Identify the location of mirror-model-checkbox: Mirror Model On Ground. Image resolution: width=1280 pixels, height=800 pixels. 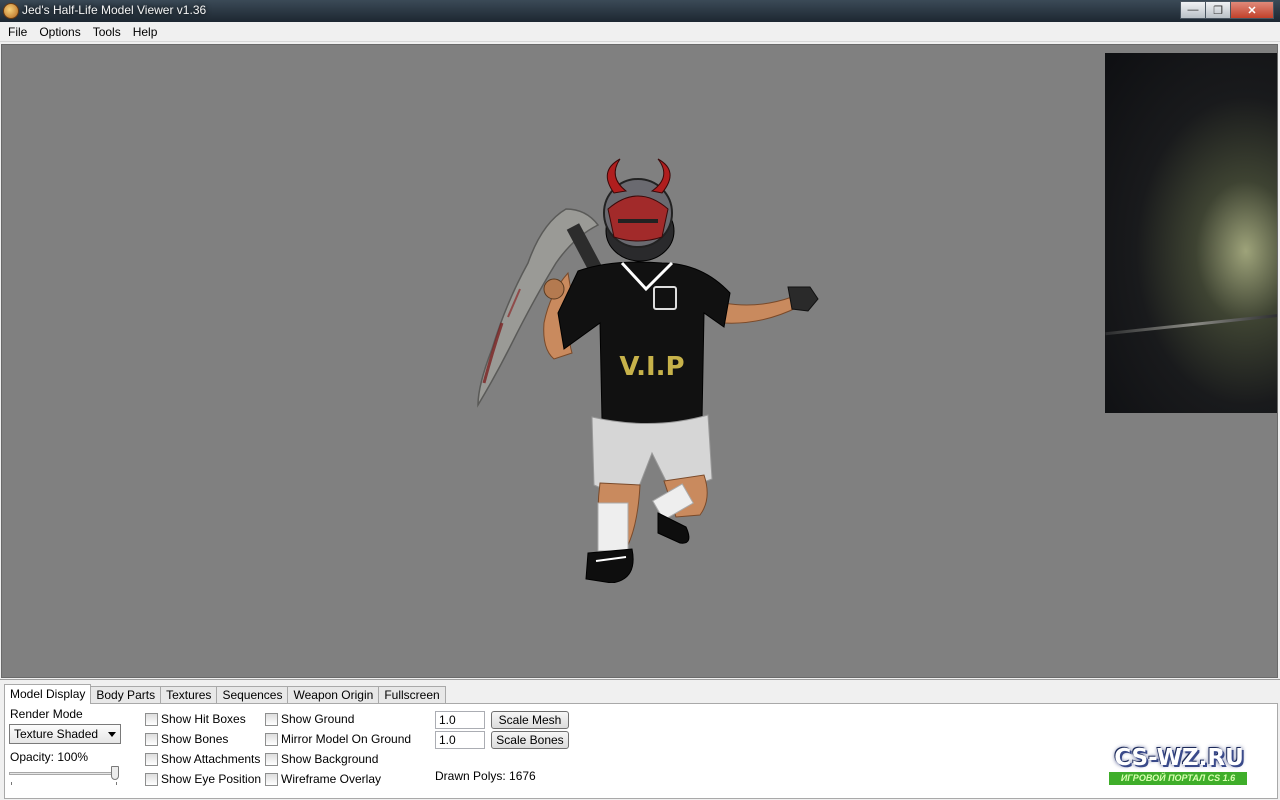
(338, 739).